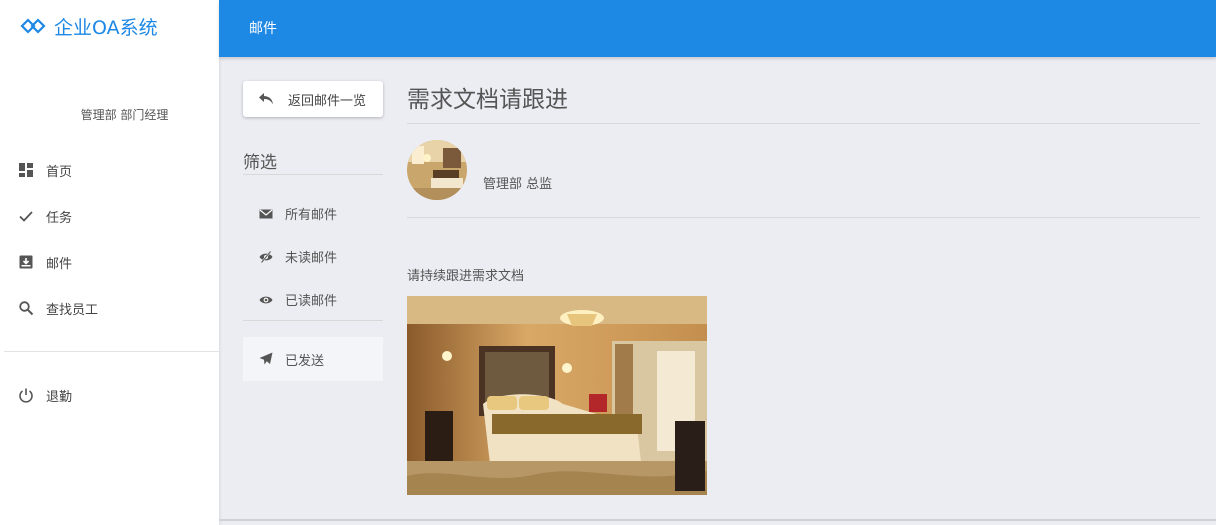 This screenshot has height=525, width=1216. What do you see at coordinates (313, 174) in the screenshot?
I see `filter-divider-top` at bounding box center [313, 174].